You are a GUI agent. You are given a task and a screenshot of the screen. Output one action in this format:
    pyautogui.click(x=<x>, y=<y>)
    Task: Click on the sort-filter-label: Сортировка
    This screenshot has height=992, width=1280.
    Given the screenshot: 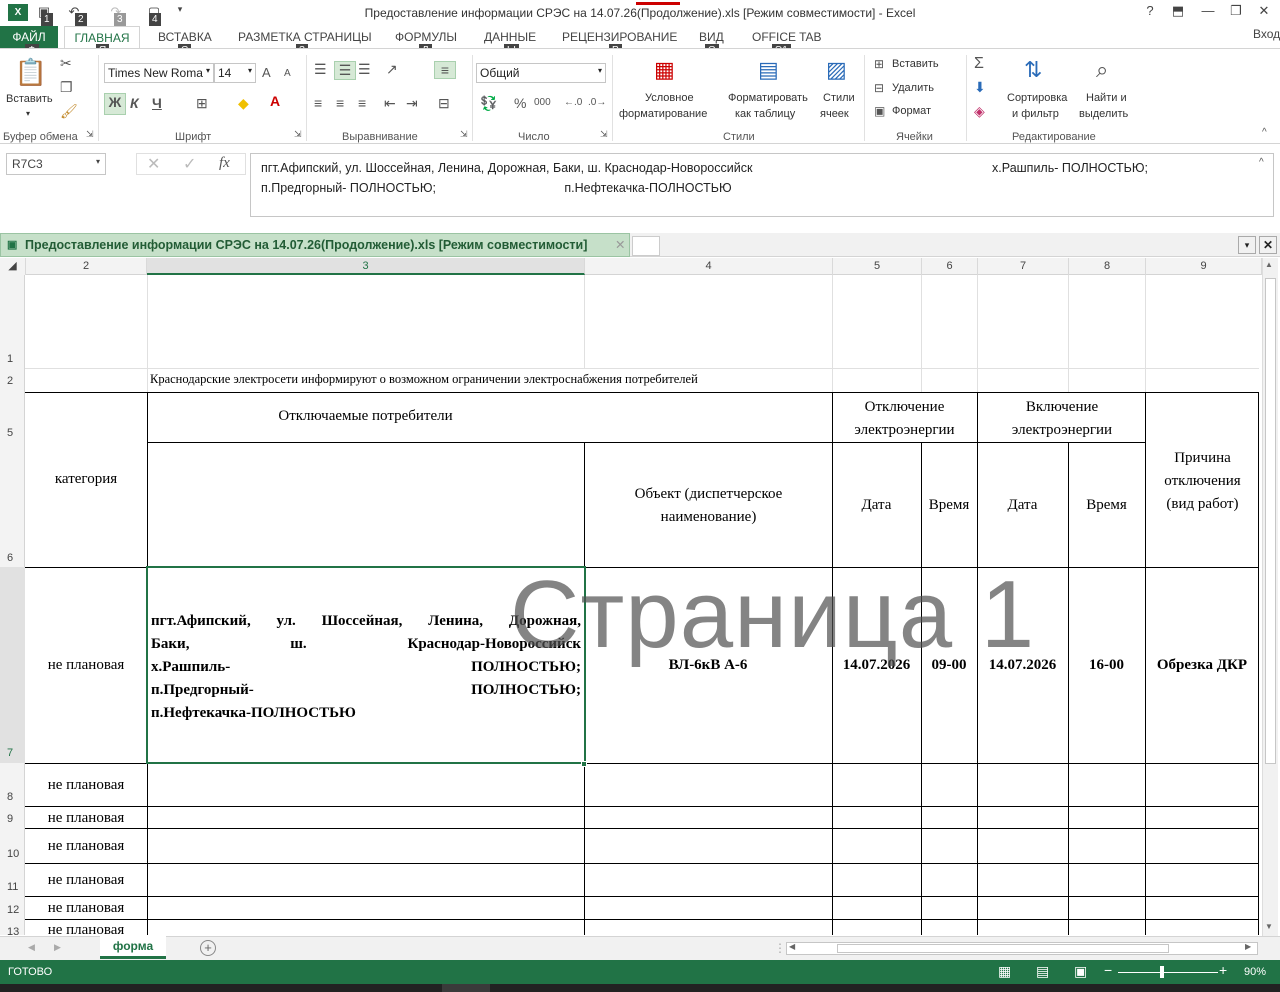 What is the action you would take?
    pyautogui.click(x=1037, y=98)
    